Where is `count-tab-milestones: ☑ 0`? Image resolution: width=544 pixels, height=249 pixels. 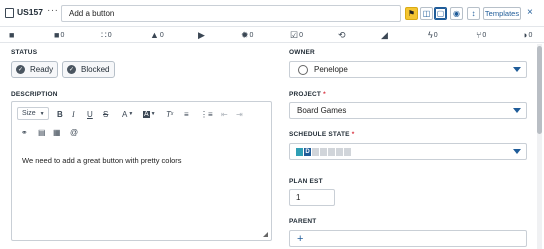
count-tab-milestones: ☑ 0 is located at coordinates (296, 35).